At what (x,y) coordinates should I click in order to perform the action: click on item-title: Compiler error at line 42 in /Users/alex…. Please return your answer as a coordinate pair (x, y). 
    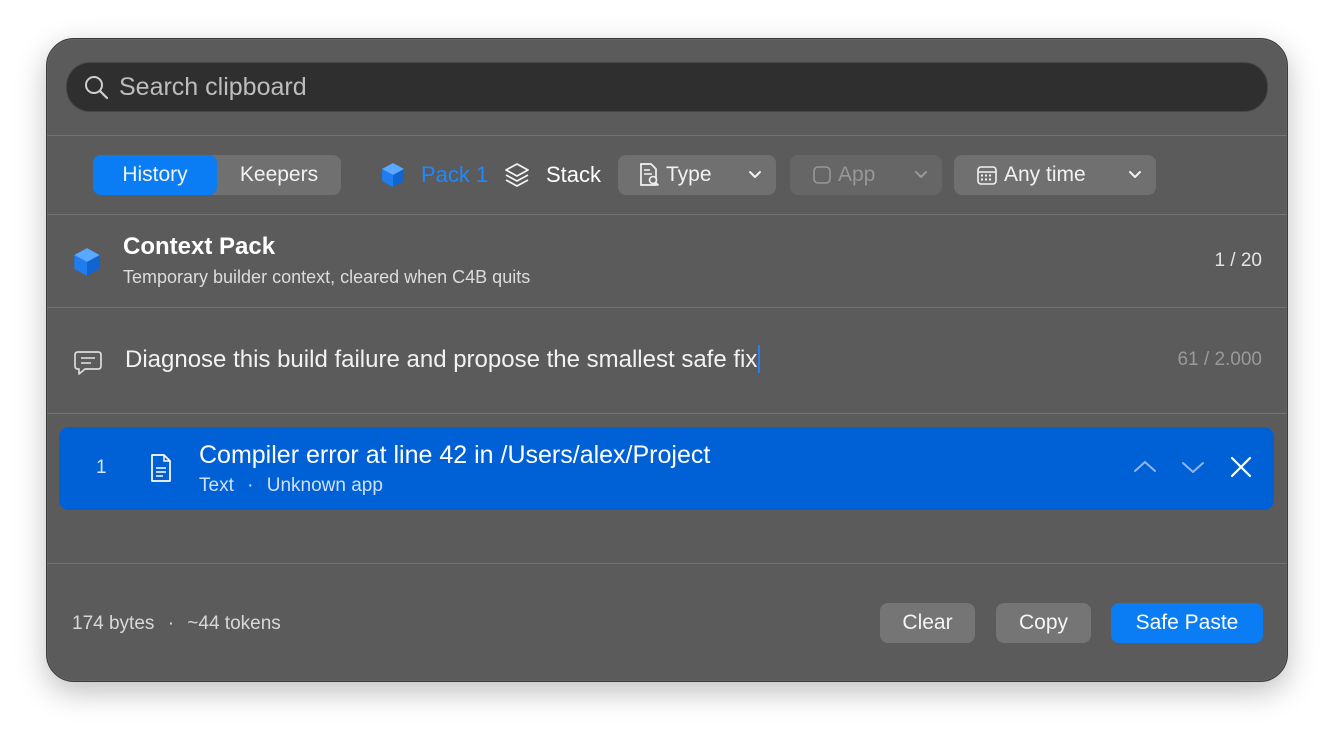
    Looking at the image, I should click on (455, 455).